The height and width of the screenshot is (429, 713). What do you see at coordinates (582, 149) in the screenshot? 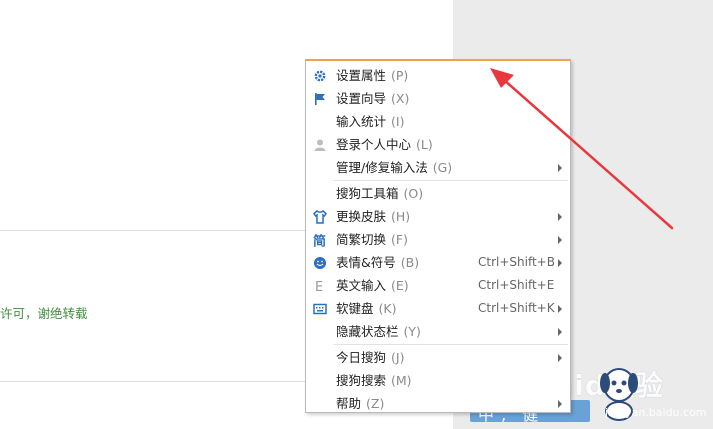
I see `annotation-arrow` at bounding box center [582, 149].